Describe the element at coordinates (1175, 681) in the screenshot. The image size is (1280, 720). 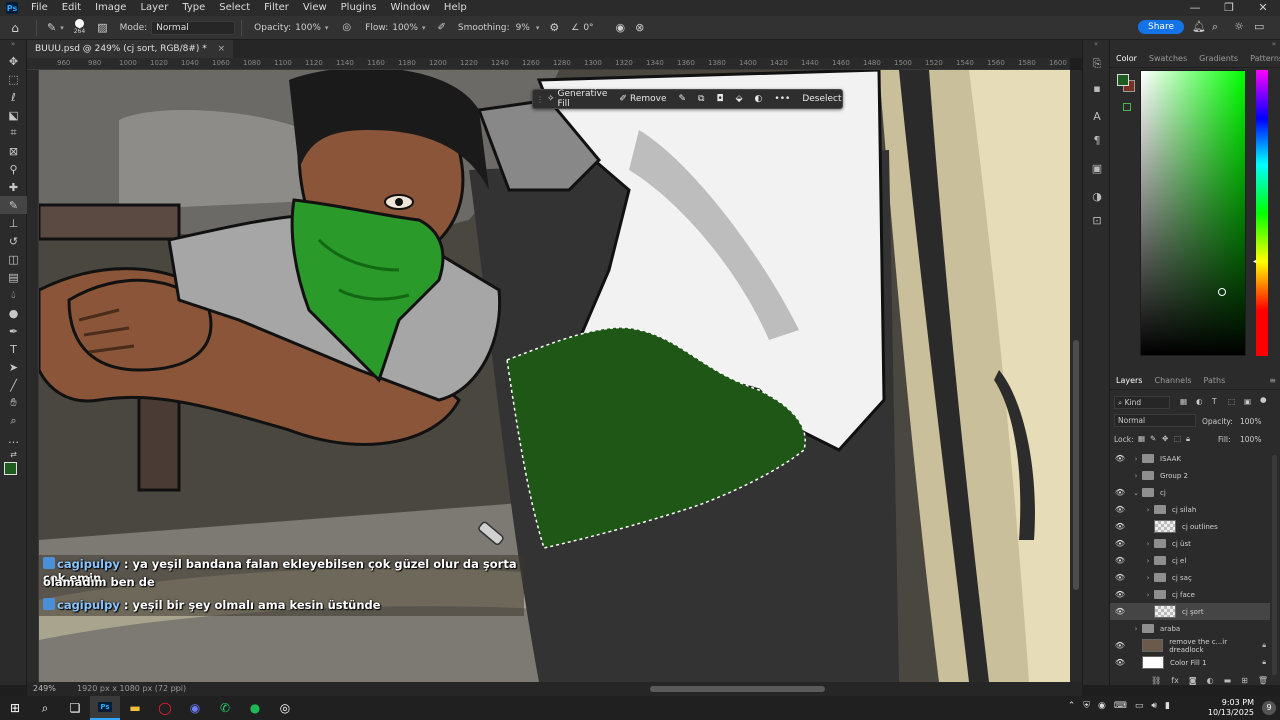
I see `layer-style-icon: fx` at that location.